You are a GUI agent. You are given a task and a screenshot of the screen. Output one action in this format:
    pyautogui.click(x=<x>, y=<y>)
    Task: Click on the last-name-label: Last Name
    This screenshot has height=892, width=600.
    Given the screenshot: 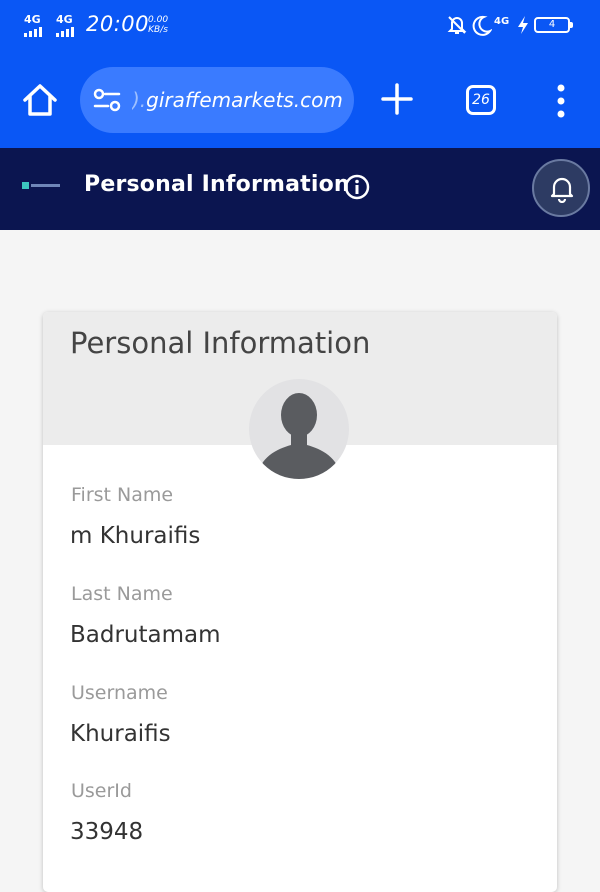 What is the action you would take?
    pyautogui.click(x=122, y=594)
    